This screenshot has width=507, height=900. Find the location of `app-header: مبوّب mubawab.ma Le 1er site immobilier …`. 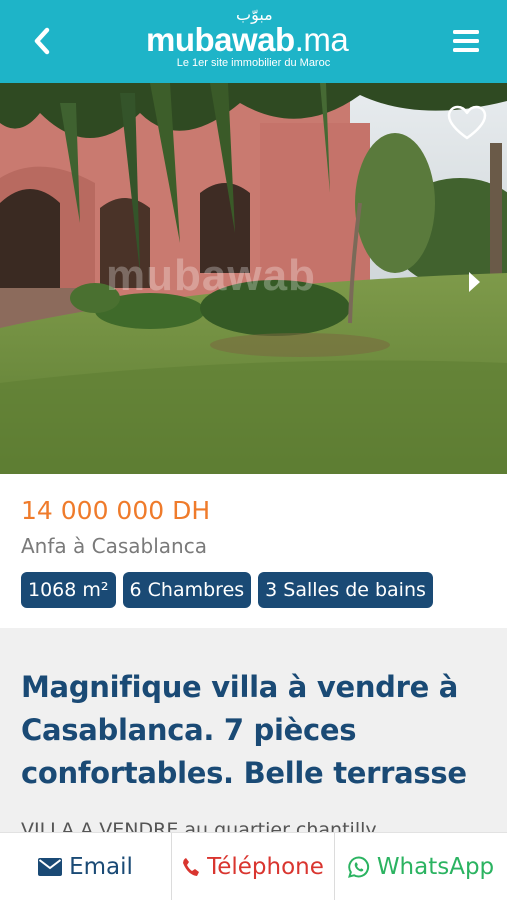

app-header: مبوّب mubawab.ma Le 1er site immobilier … is located at coordinates (253, 41).